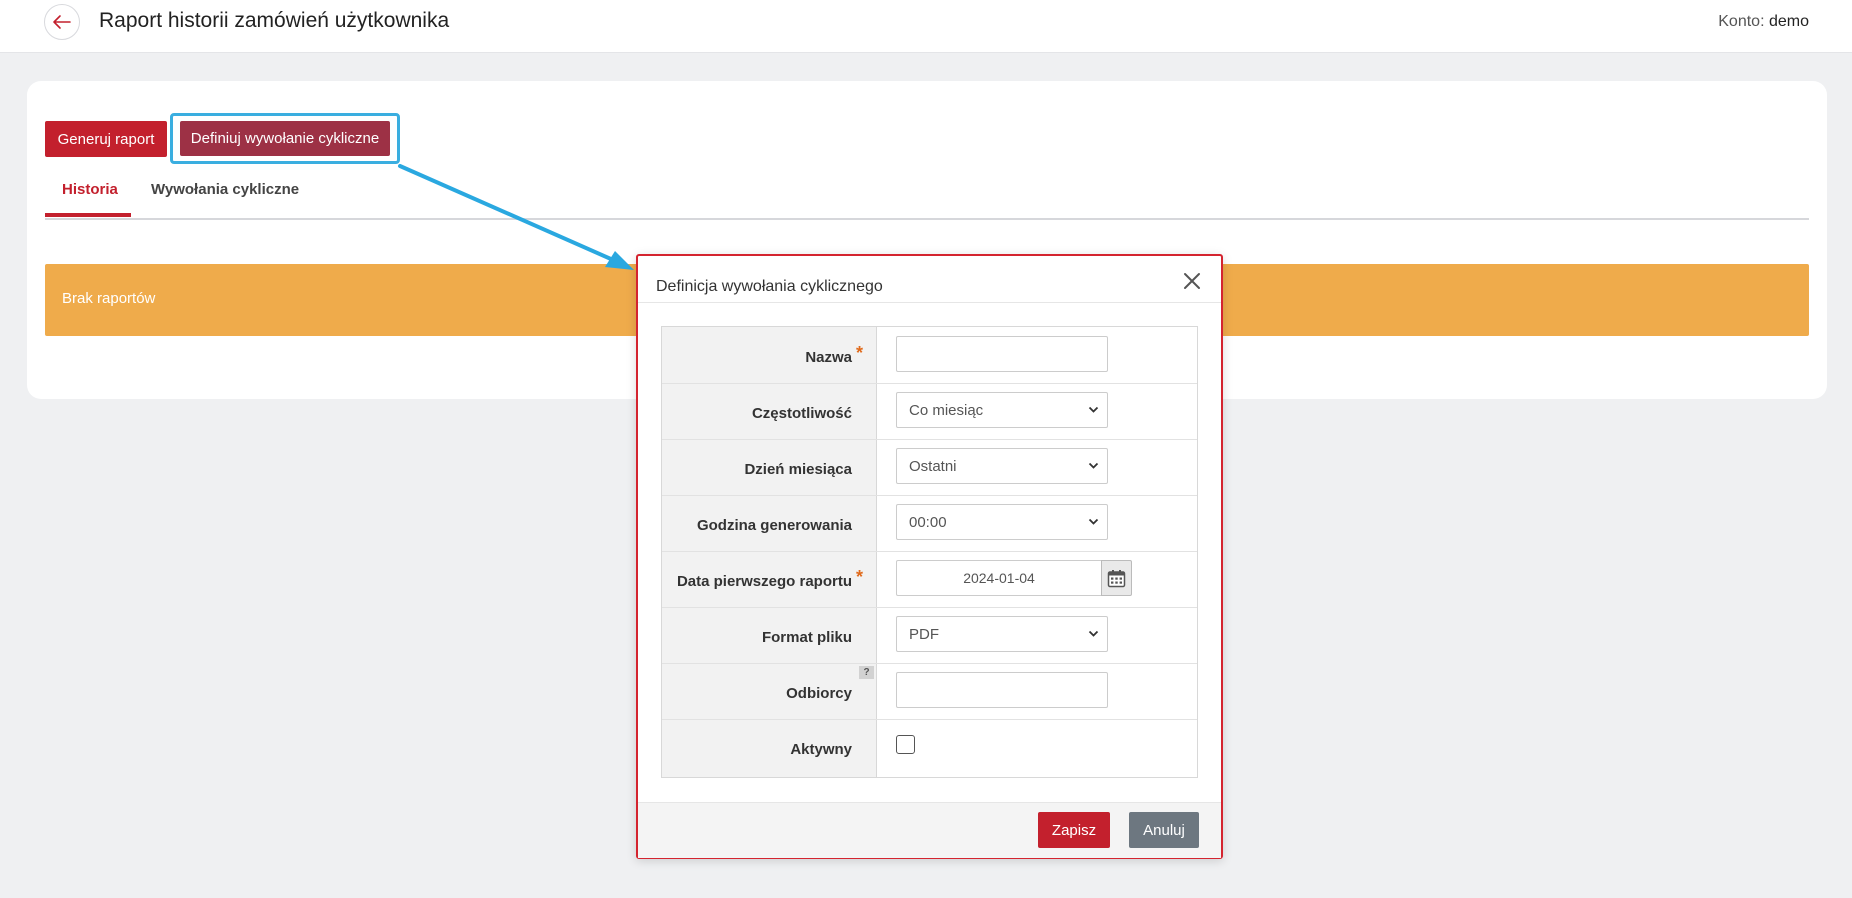 The width and height of the screenshot is (1852, 898). I want to click on save-button: Zapisz, so click(1074, 830).